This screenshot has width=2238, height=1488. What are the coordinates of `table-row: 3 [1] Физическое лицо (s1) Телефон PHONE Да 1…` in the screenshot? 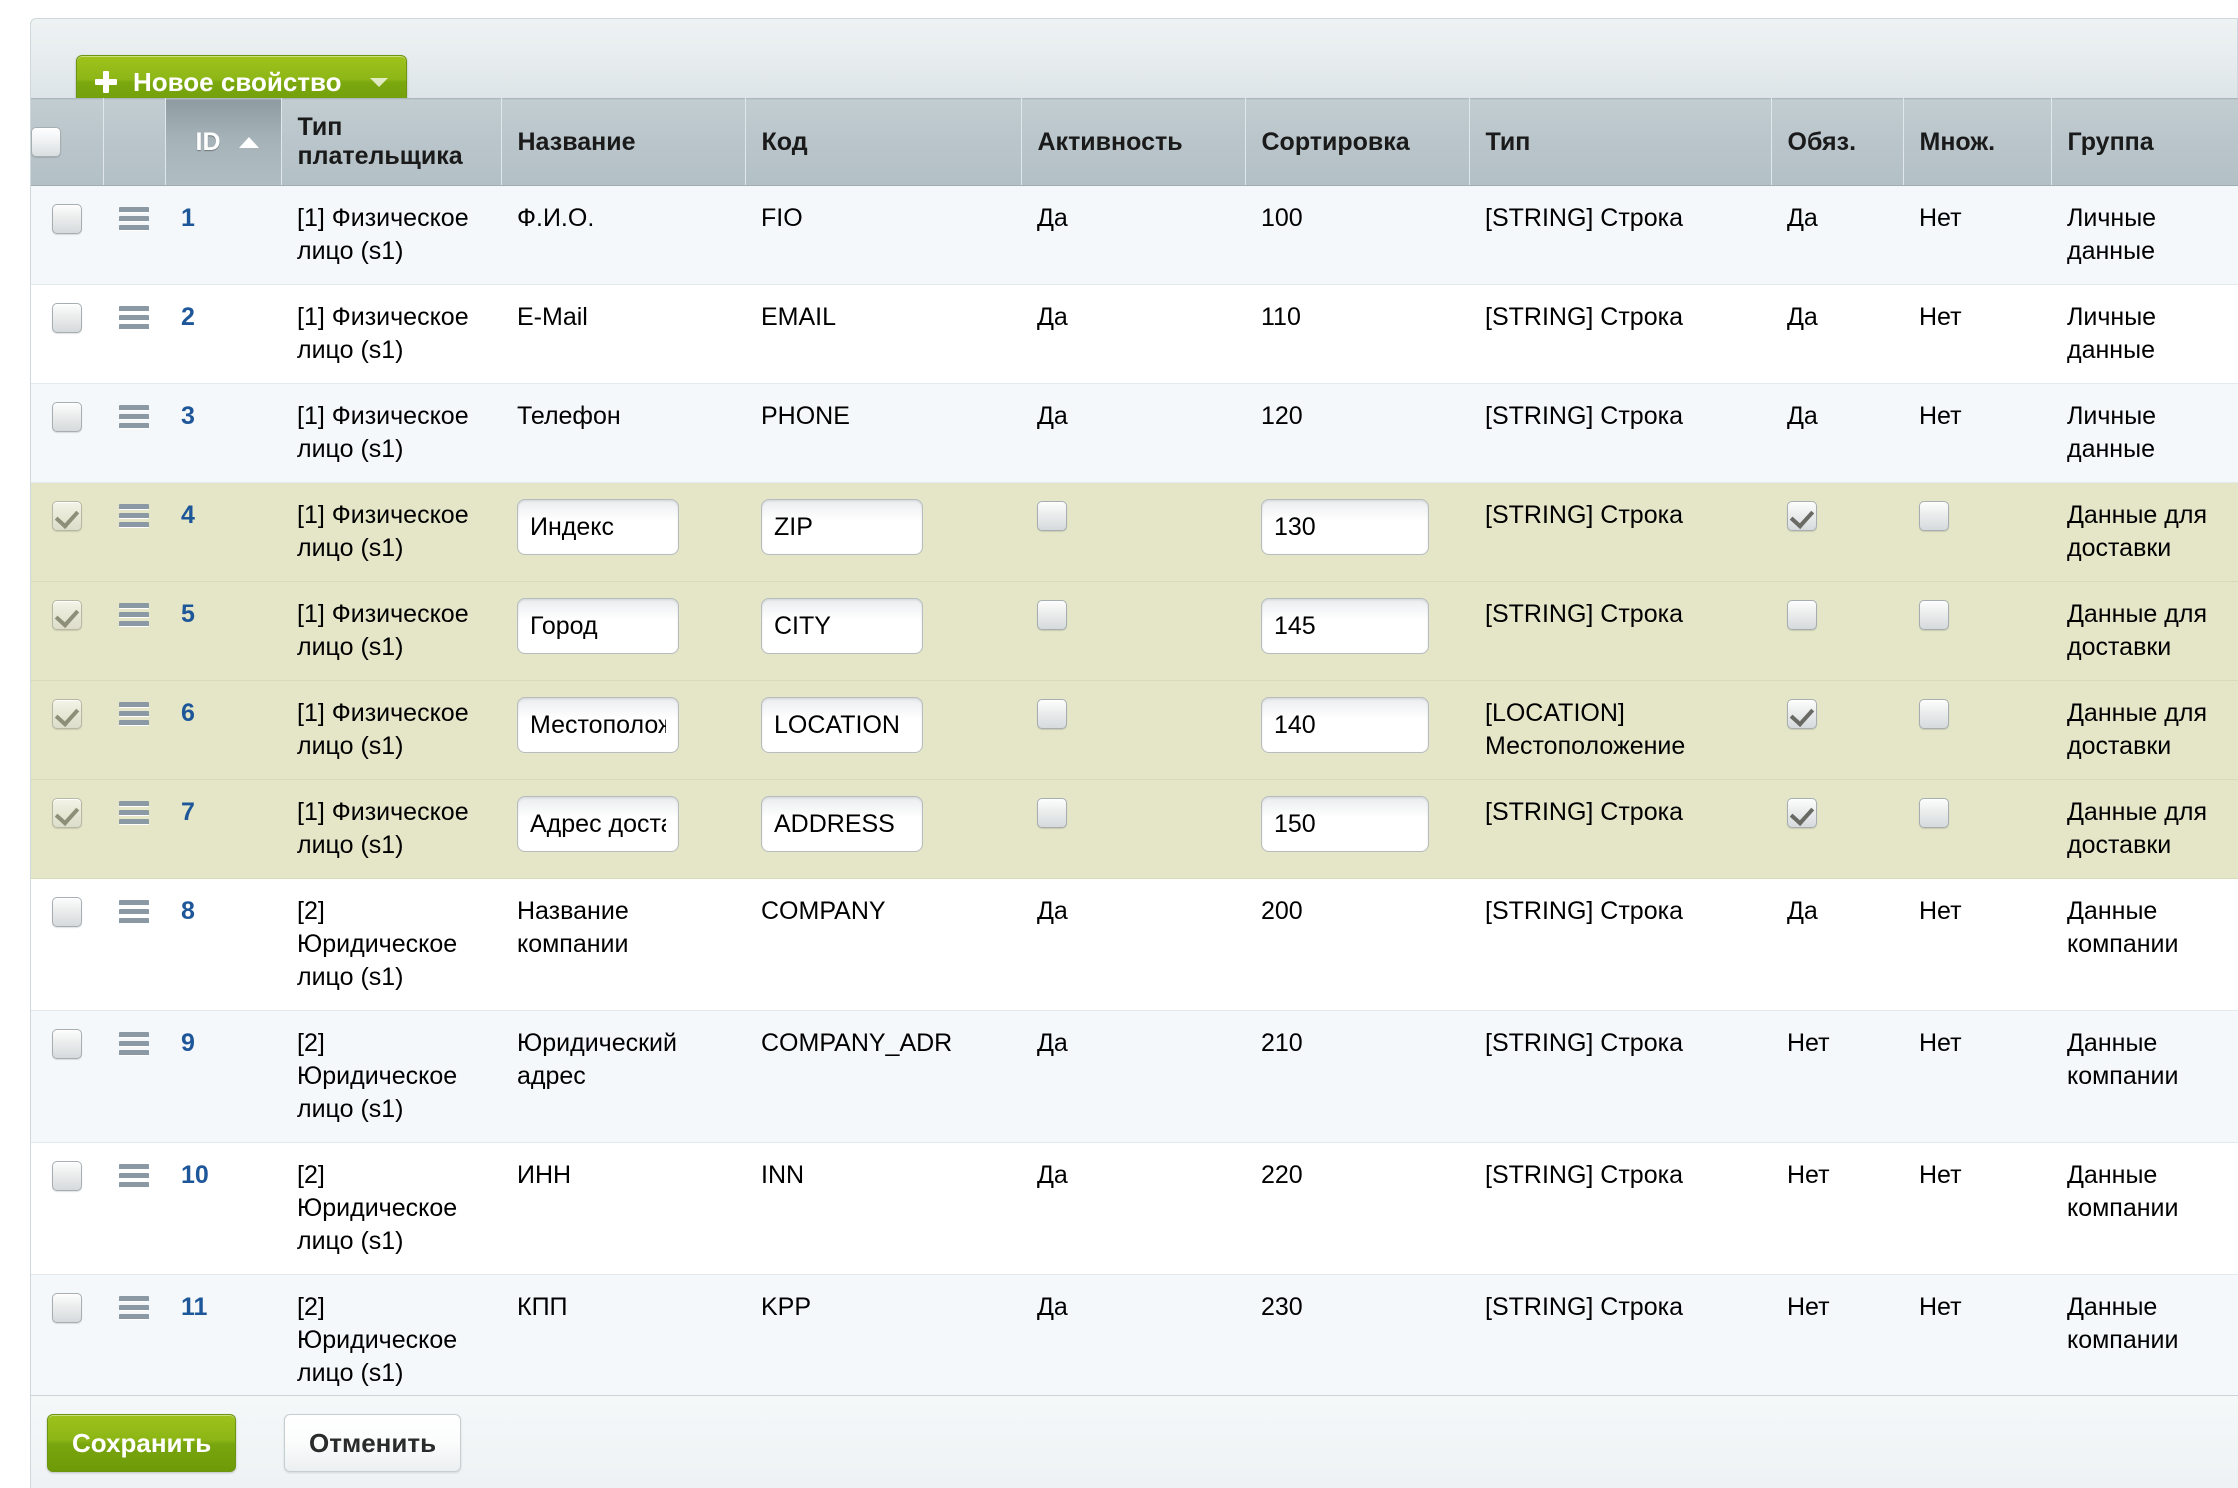 It's located at (1134, 433).